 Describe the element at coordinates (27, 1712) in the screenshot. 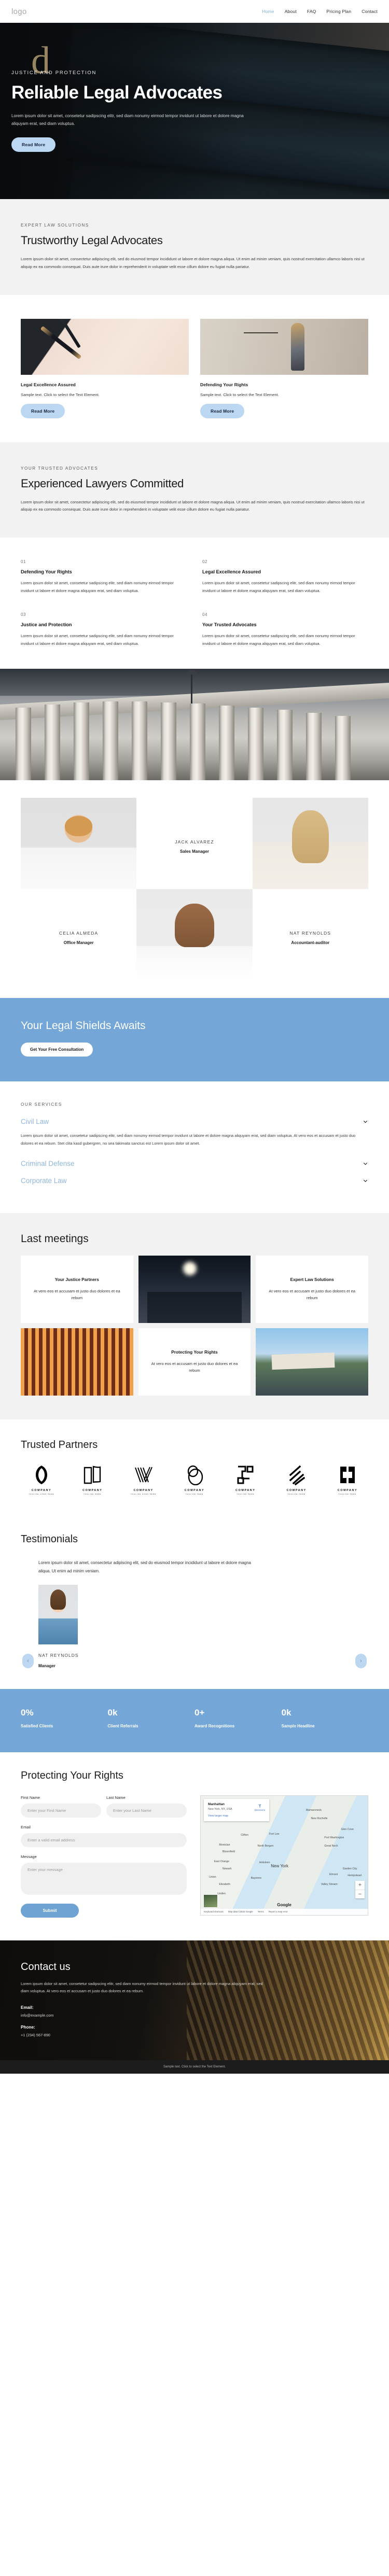

I see `stat-value: 0%` at that location.